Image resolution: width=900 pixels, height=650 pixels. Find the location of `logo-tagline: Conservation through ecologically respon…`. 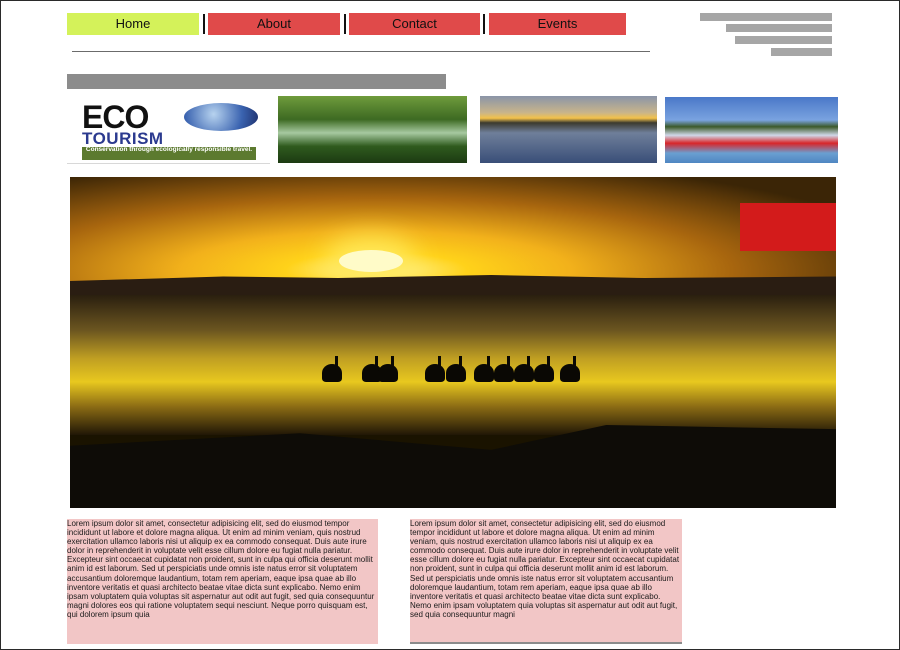

logo-tagline: Conservation through ecologically respon… is located at coordinates (169, 153).